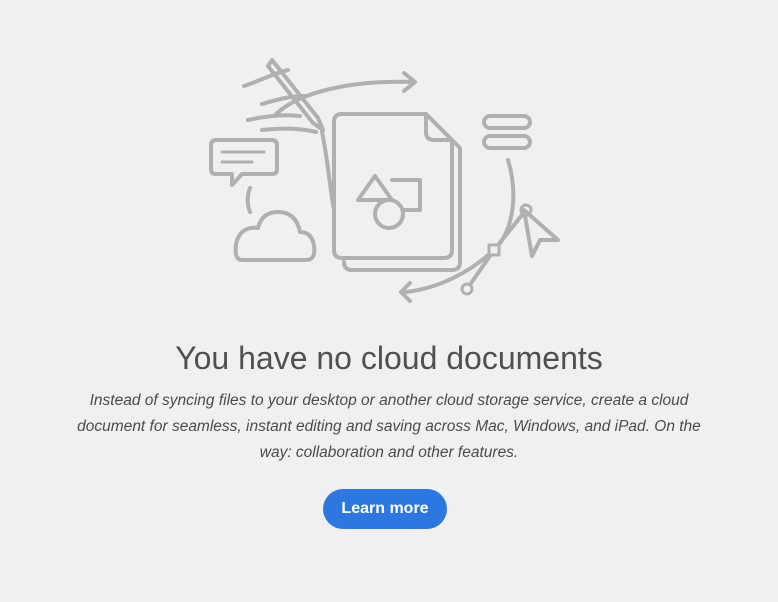  I want to click on document-stack-icon, so click(397, 192).